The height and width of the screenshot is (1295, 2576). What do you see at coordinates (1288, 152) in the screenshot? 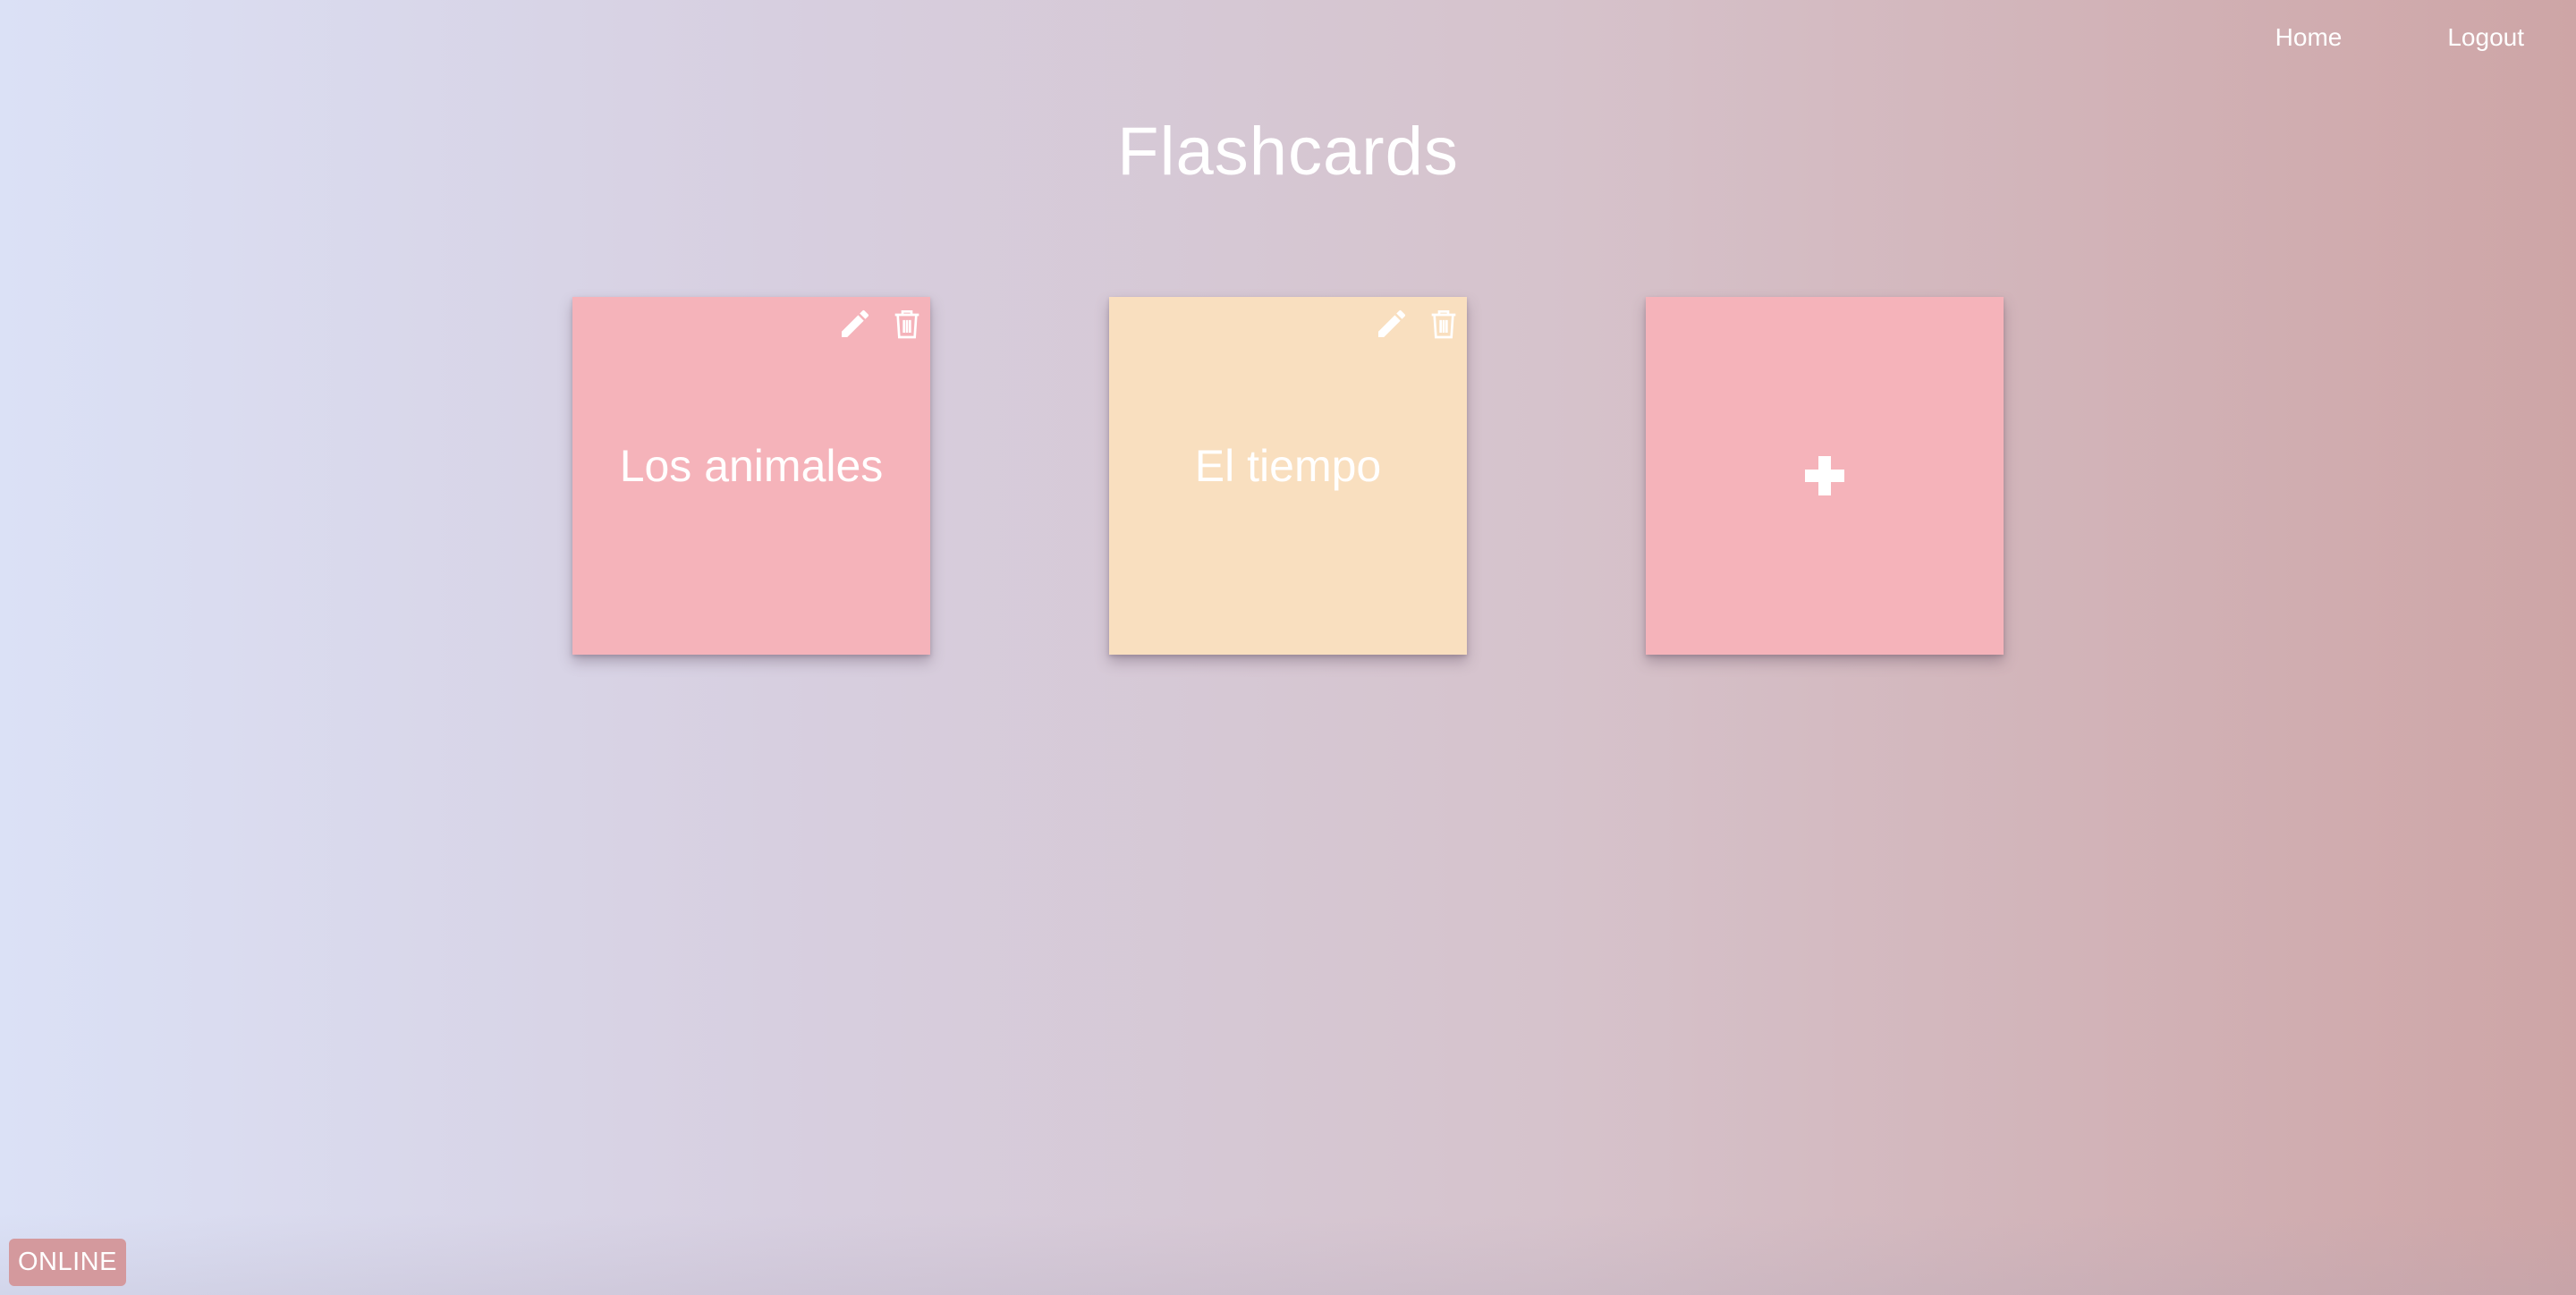
I see `page-title: Flashcards` at bounding box center [1288, 152].